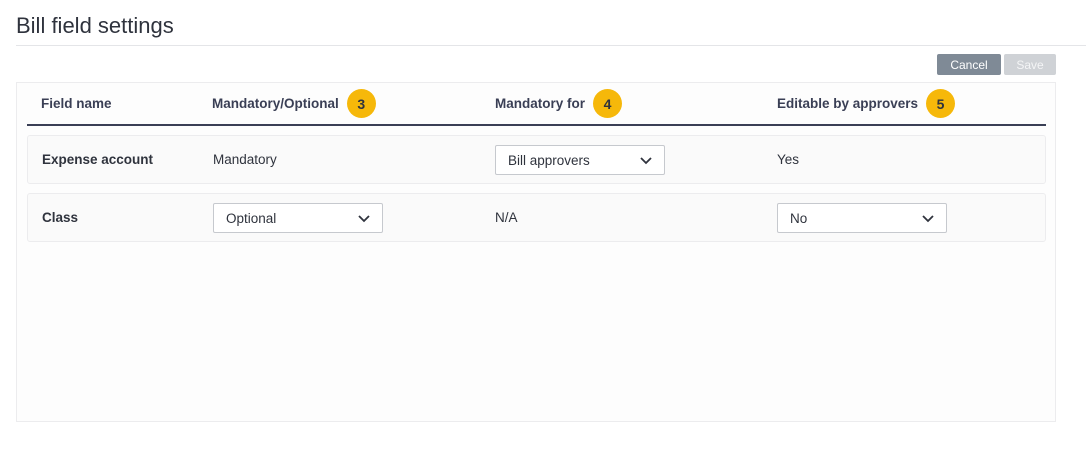 The image size is (1086, 456). Describe the element at coordinates (298, 218) in the screenshot. I see `mandatory-optional-select: Optional` at that location.